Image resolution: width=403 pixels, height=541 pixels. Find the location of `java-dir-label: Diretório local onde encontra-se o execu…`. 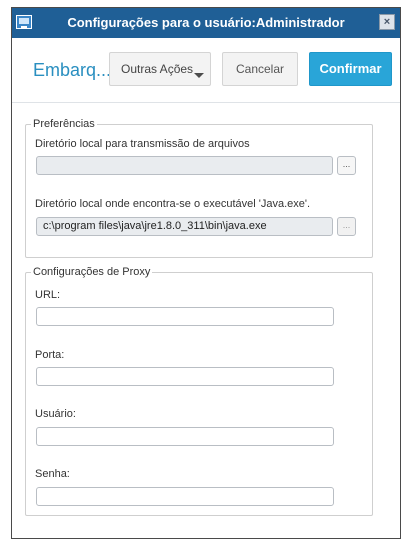

java-dir-label: Diretório local onde encontra-se o execu… is located at coordinates (173, 204).